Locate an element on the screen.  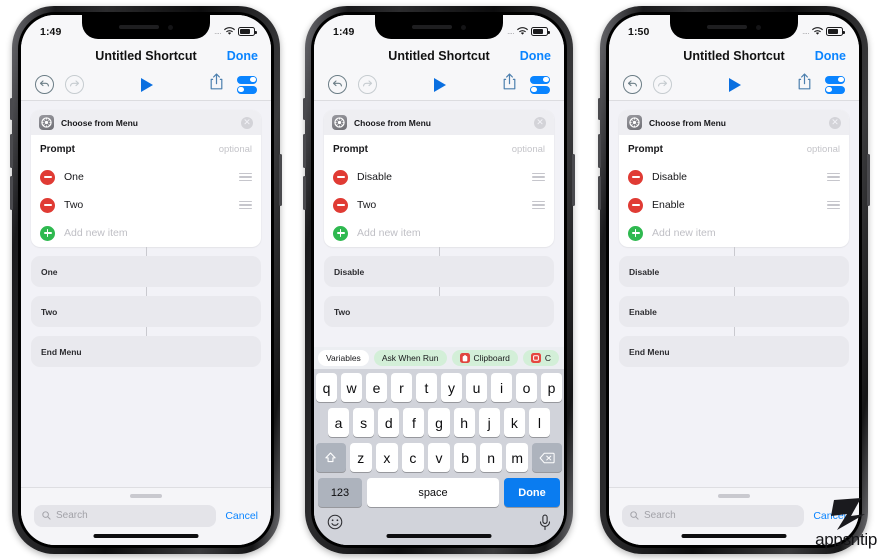
suggestion-chip-clipboard: Clipboard is located at coordinates (484, 358).